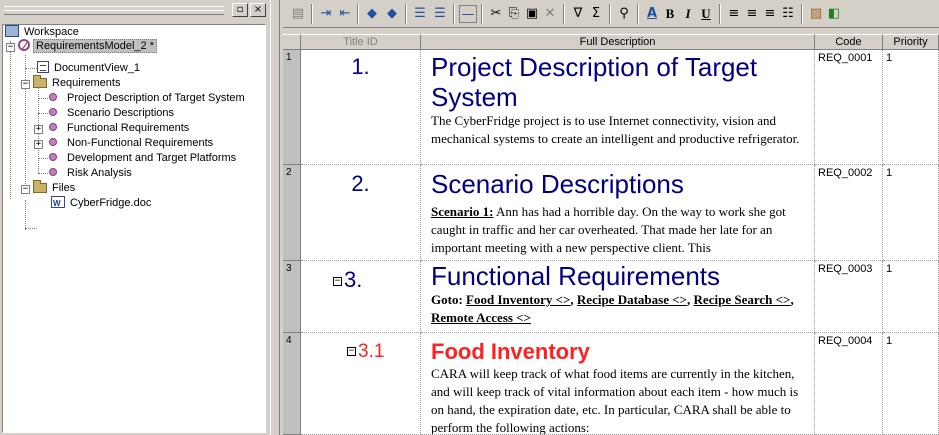 This screenshot has width=939, height=435. I want to click on code-cell: REQ_0002, so click(849, 213).